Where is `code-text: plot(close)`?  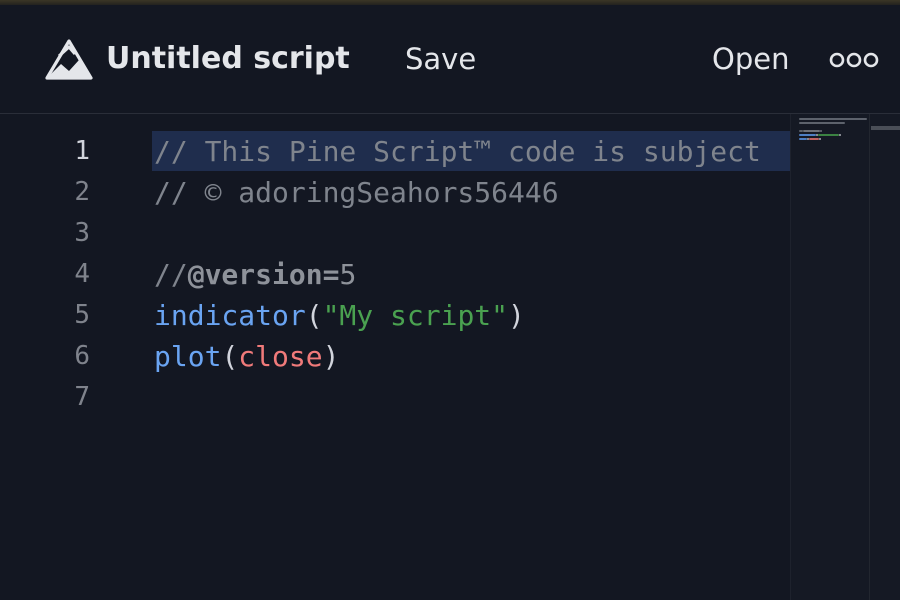 code-text: plot(close) is located at coordinates (246, 356).